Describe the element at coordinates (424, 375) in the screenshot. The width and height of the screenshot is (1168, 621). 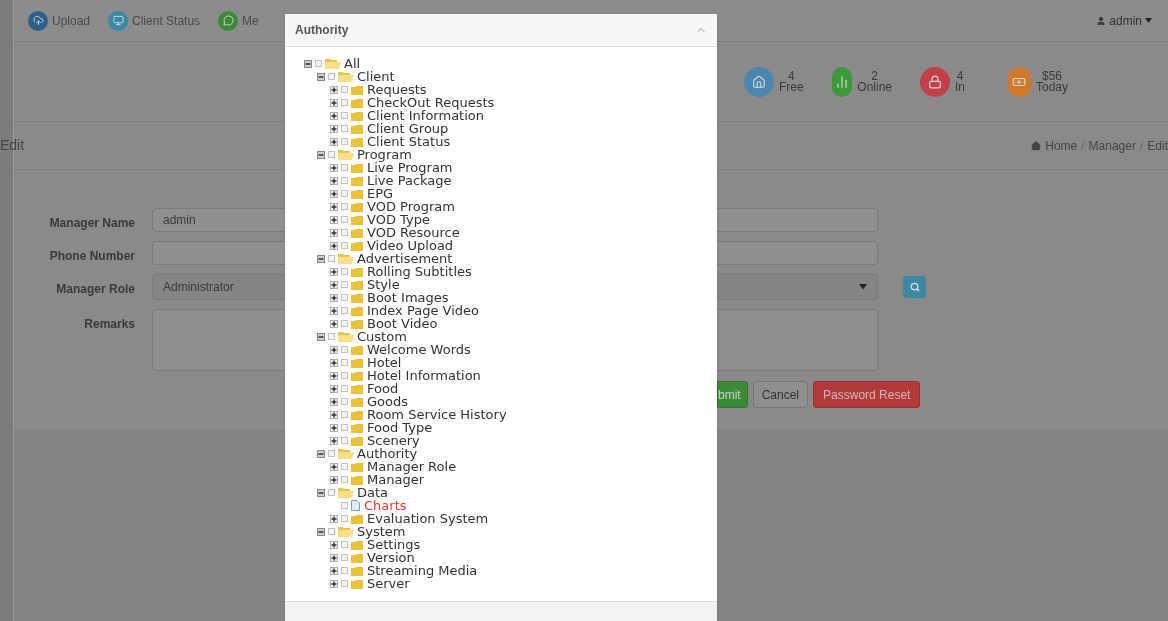
I see `tree-item: Hotel Information` at that location.